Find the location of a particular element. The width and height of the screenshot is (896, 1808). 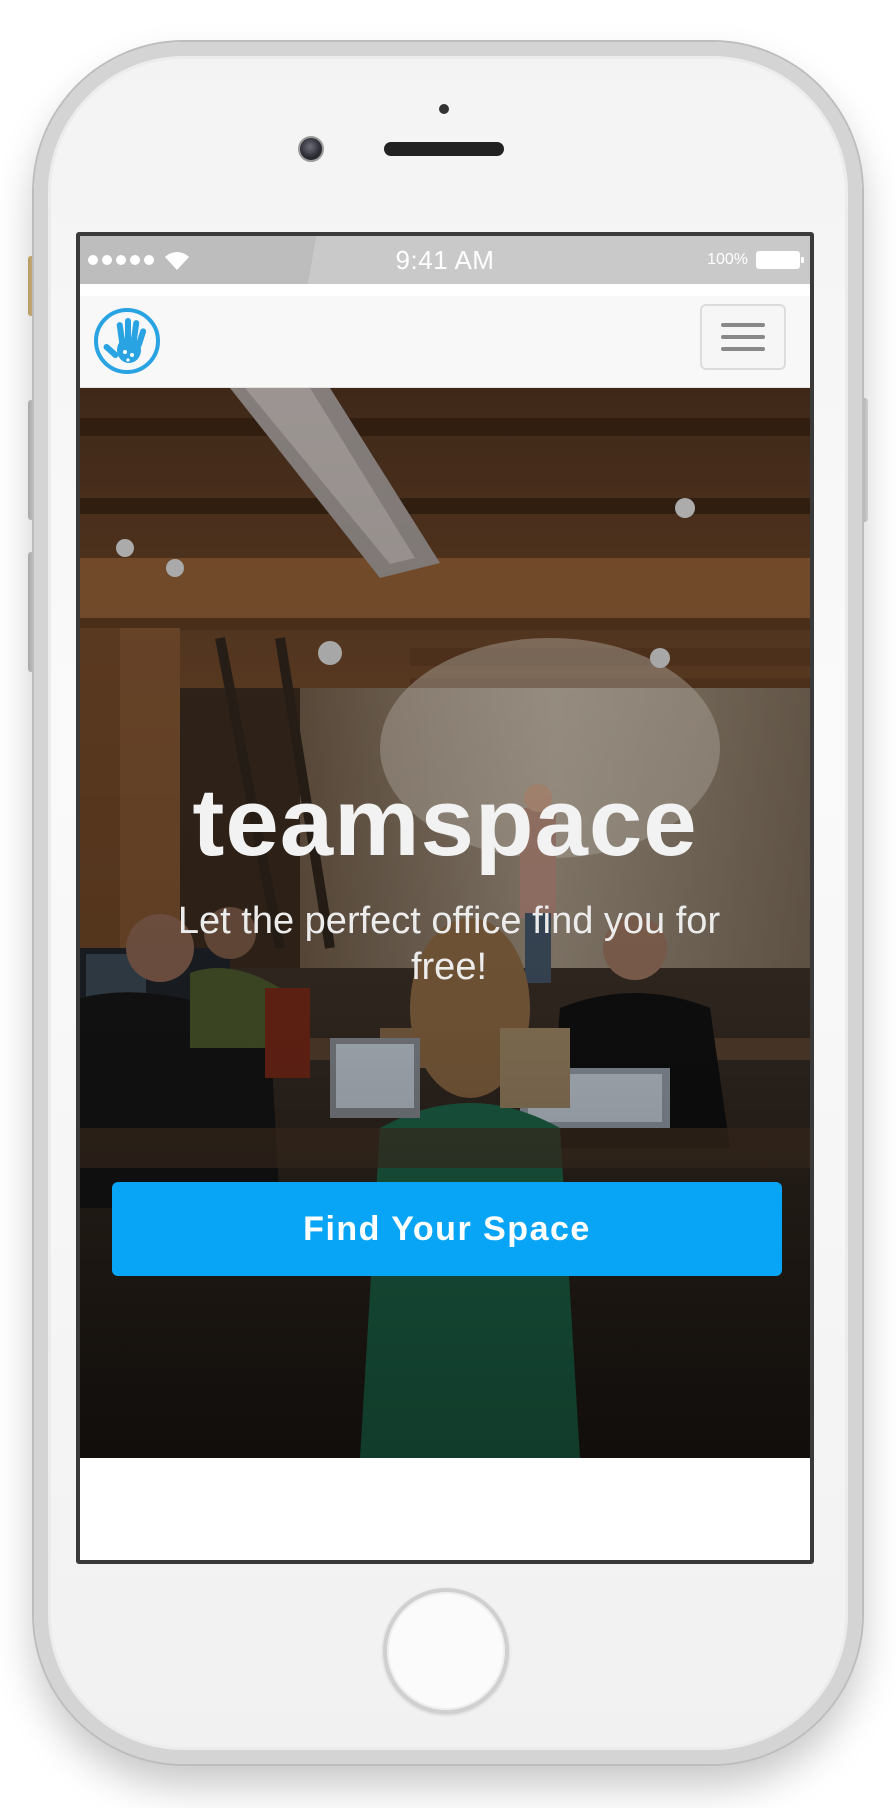

home-button is located at coordinates (446, 1651).